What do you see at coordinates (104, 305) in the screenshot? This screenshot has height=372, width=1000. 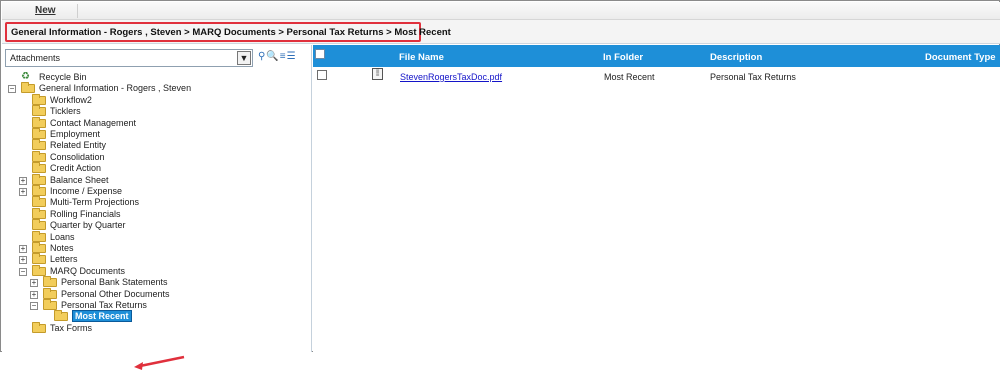 I see `tree-item-label: Personal Tax Returns` at bounding box center [104, 305].